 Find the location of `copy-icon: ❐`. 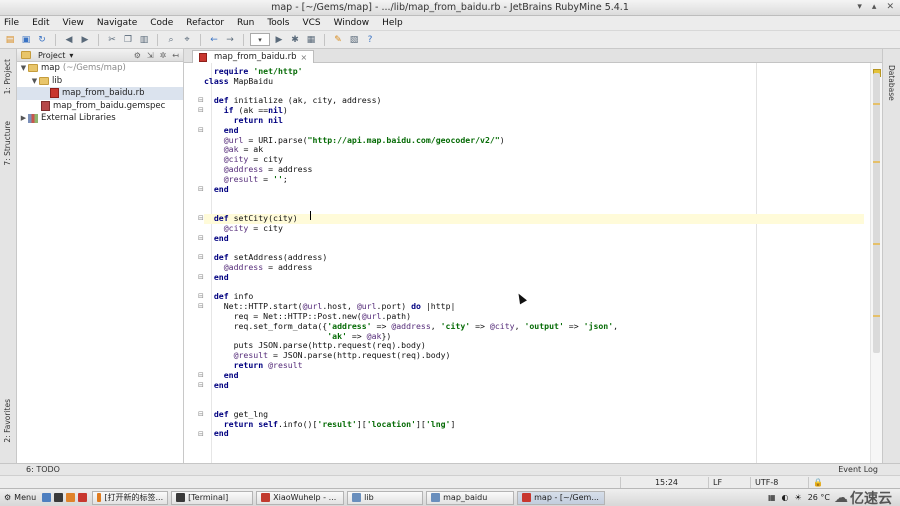

copy-icon: ❐ is located at coordinates (128, 40).